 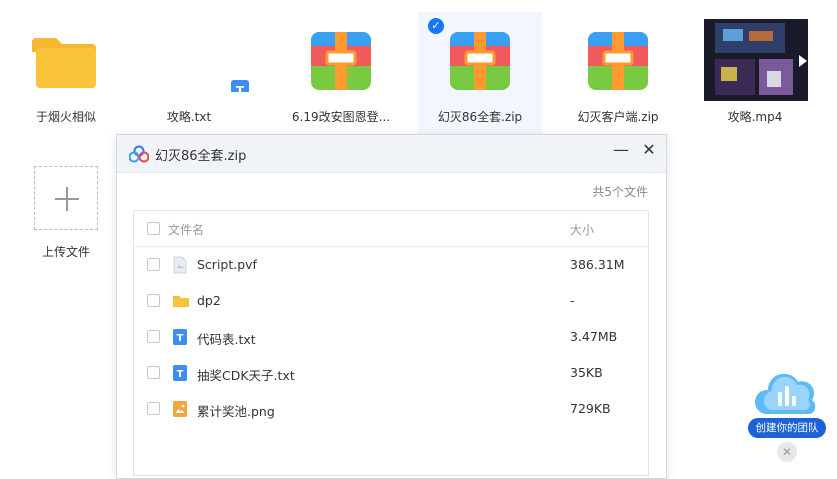 I want to click on file-tile-zip-selected: ✓ 幻灭86全套.zip, so click(x=480, y=73).